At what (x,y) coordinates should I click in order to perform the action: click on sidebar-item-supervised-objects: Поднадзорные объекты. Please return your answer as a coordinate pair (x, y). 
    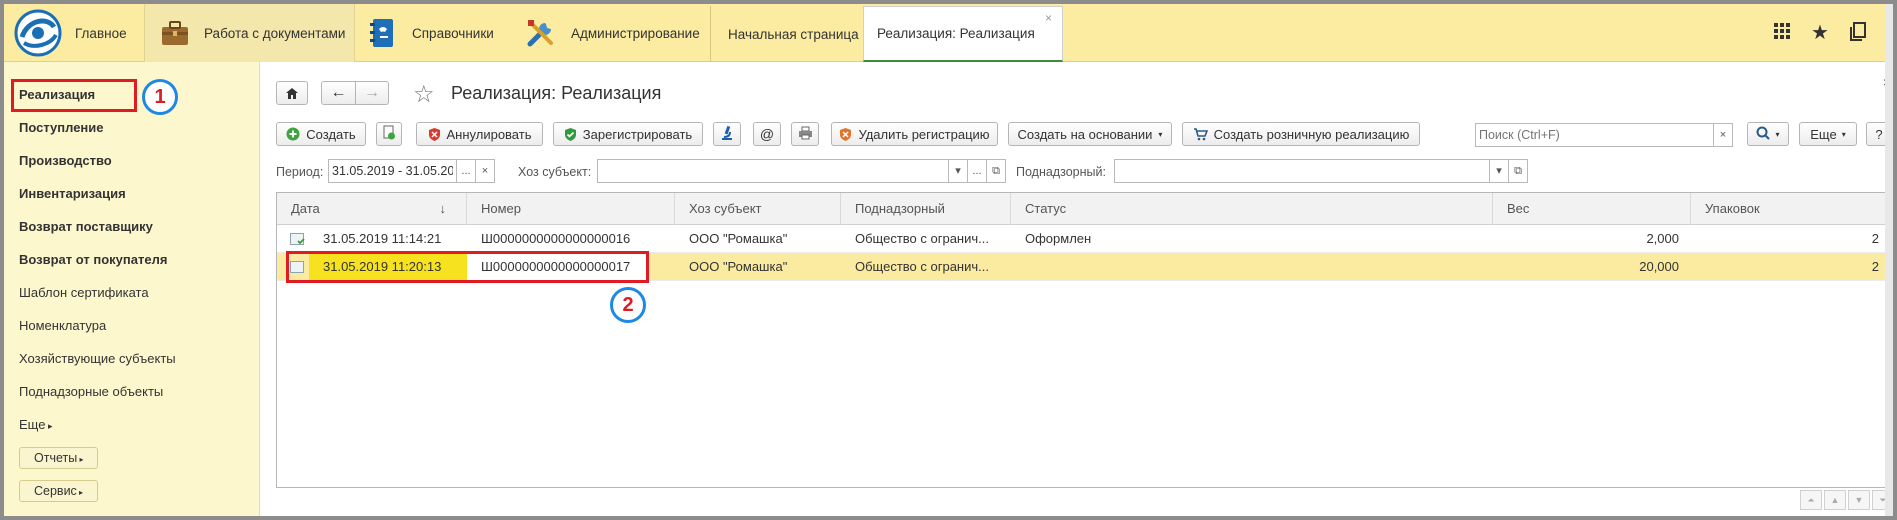
    Looking at the image, I should click on (91, 391).